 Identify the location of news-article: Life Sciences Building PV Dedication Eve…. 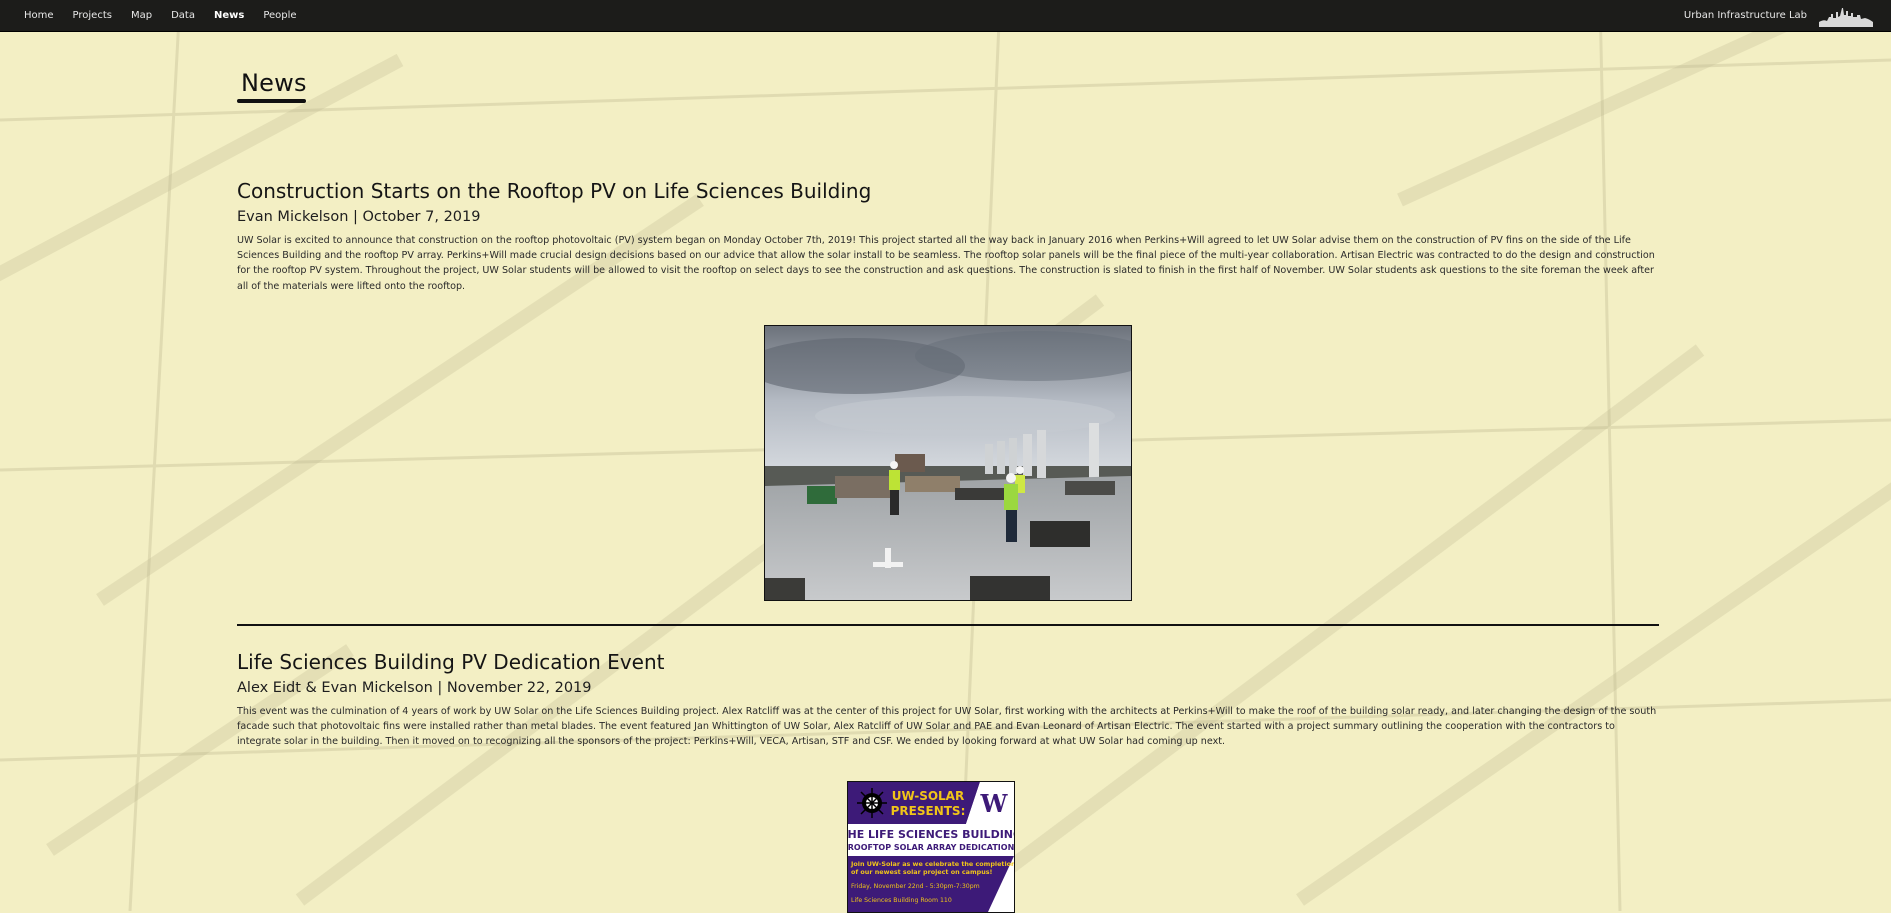
(948, 700).